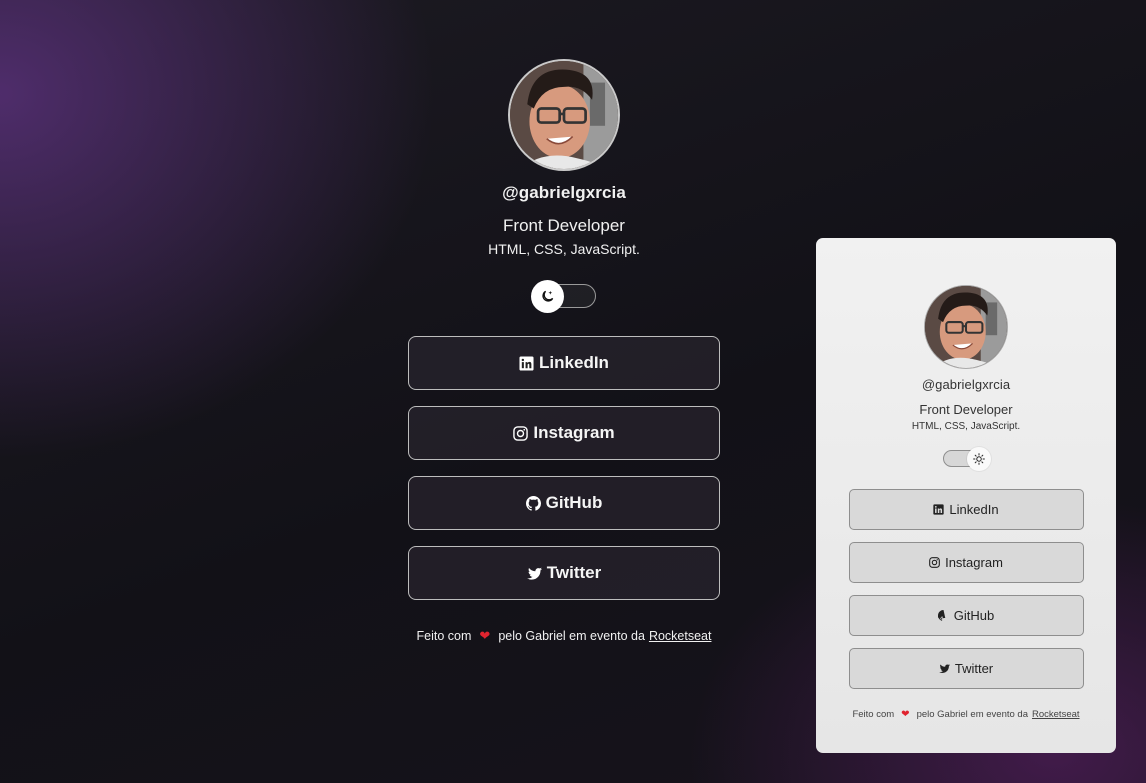  Describe the element at coordinates (966, 384) in the screenshot. I see `preview-handle: @gabrielgxrcia` at that location.